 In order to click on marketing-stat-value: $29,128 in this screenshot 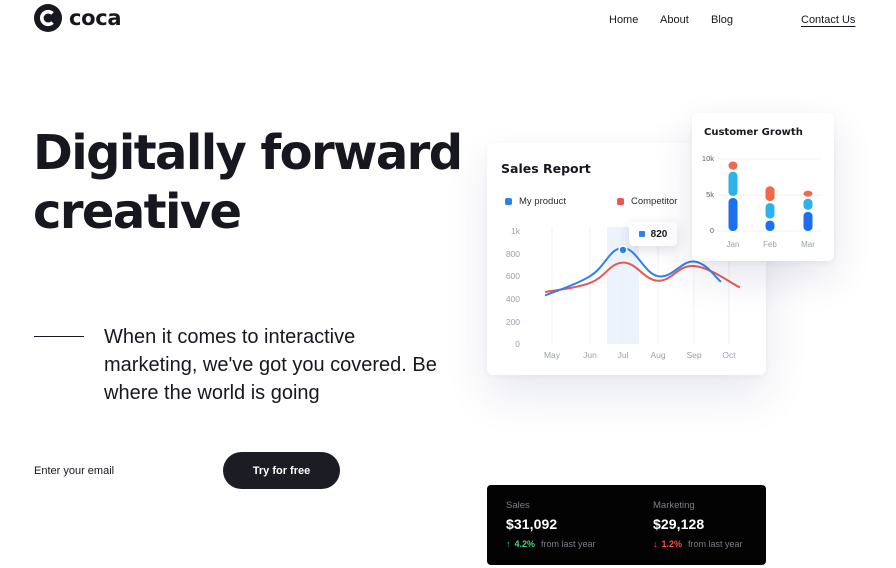, I will do `click(679, 524)`.